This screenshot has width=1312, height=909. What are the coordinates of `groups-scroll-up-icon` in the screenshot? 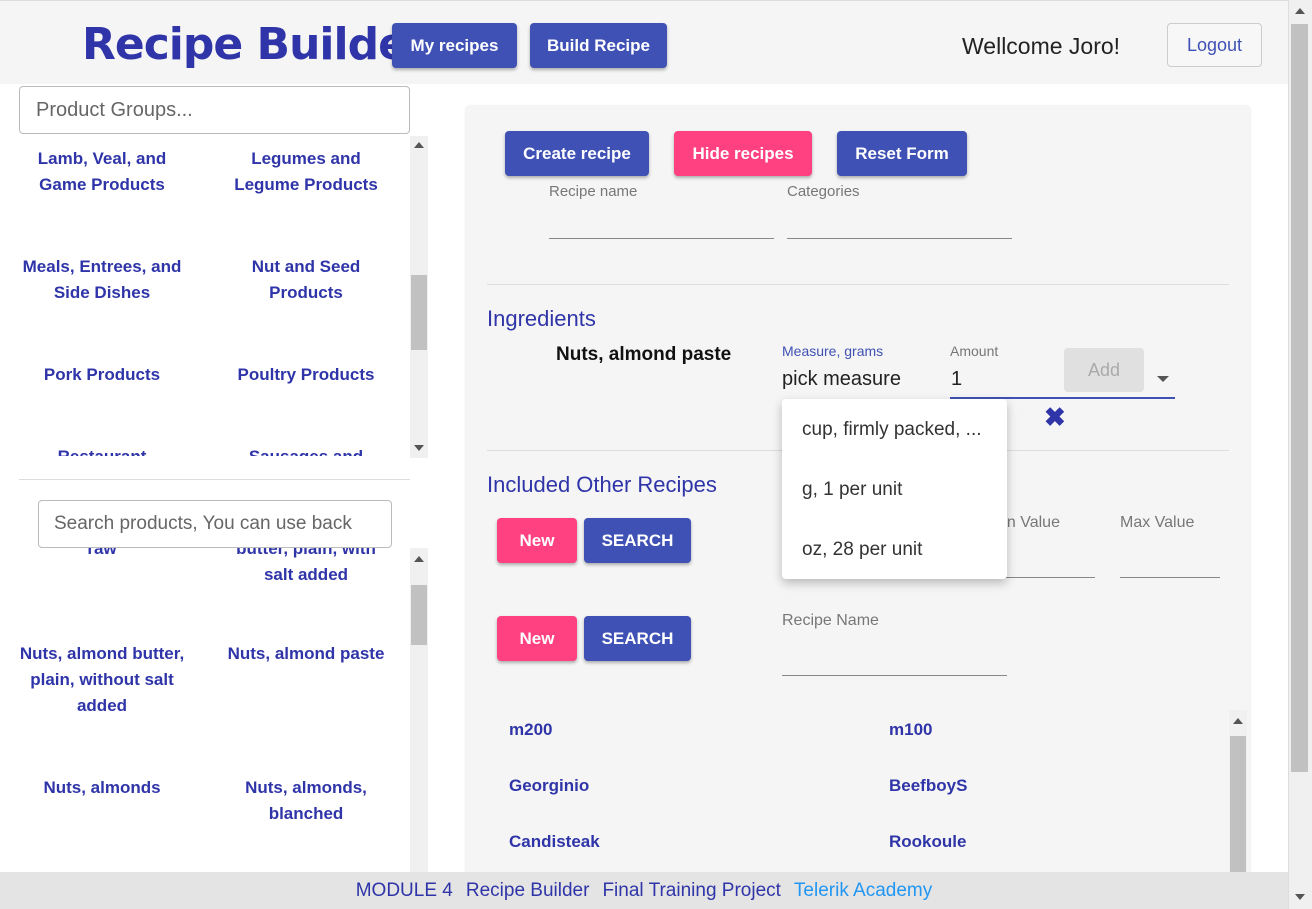 It's located at (419, 145).